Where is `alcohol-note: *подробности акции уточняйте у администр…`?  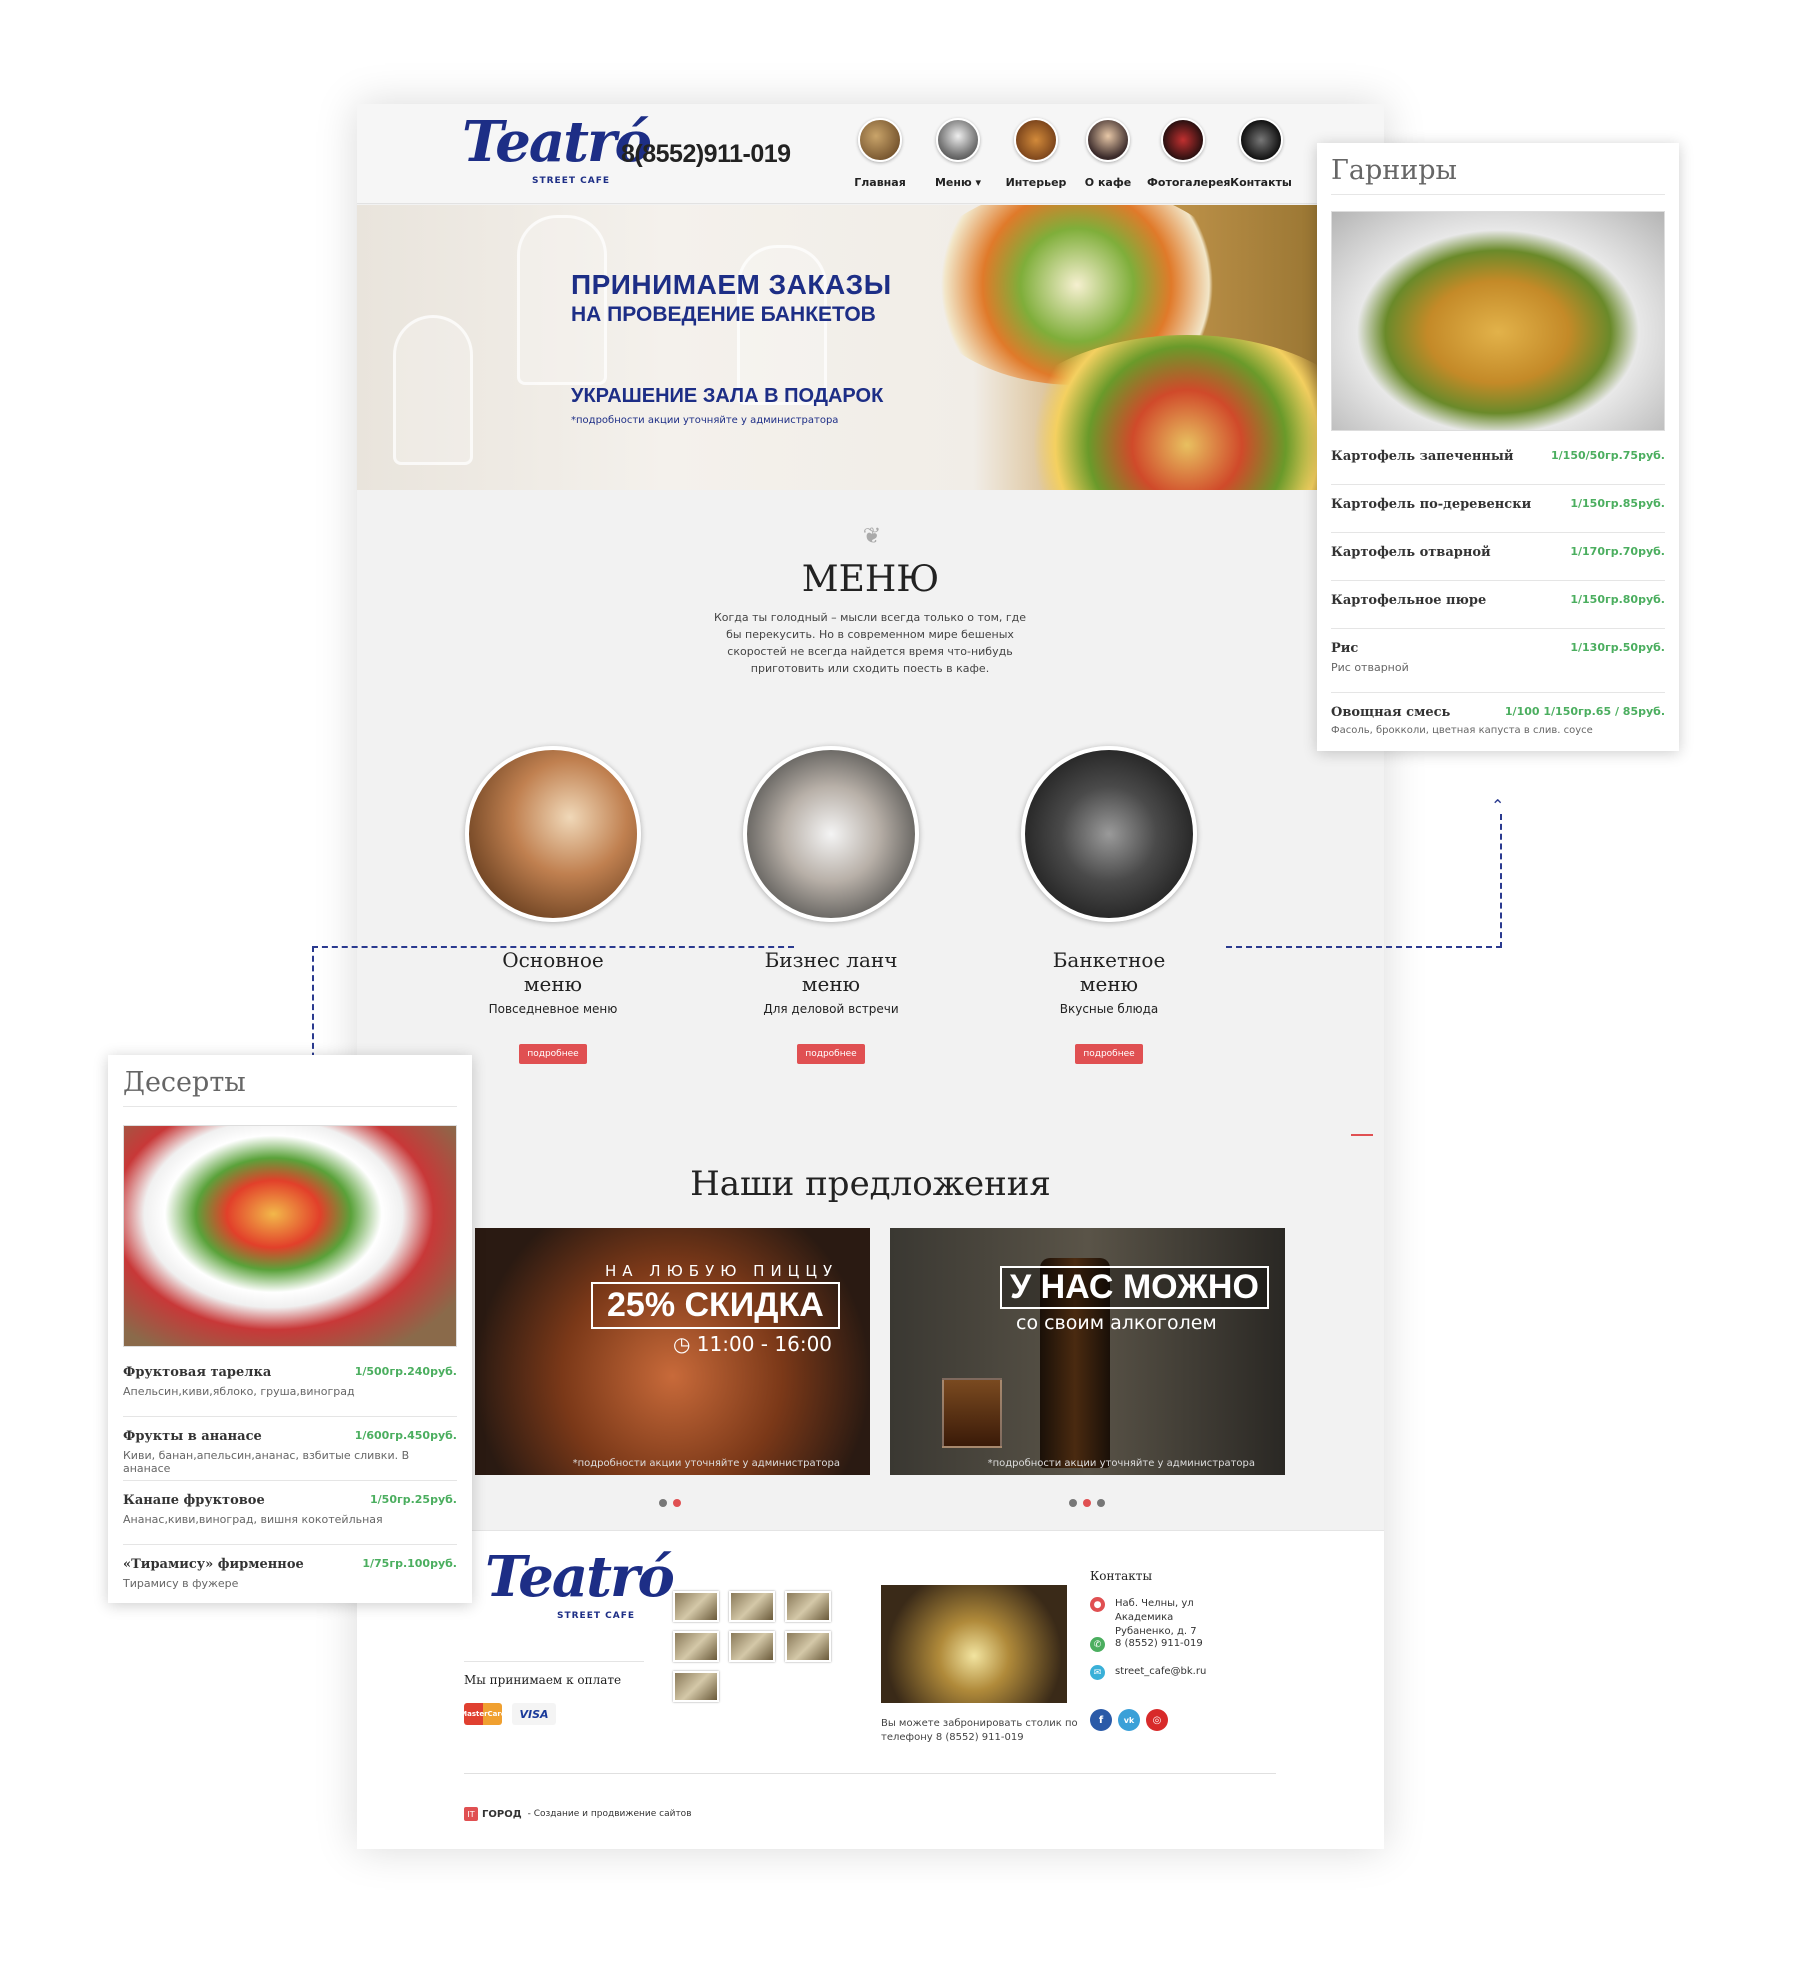
alcohol-note: *подробности акции уточняйте у администр… is located at coordinates (1121, 1463).